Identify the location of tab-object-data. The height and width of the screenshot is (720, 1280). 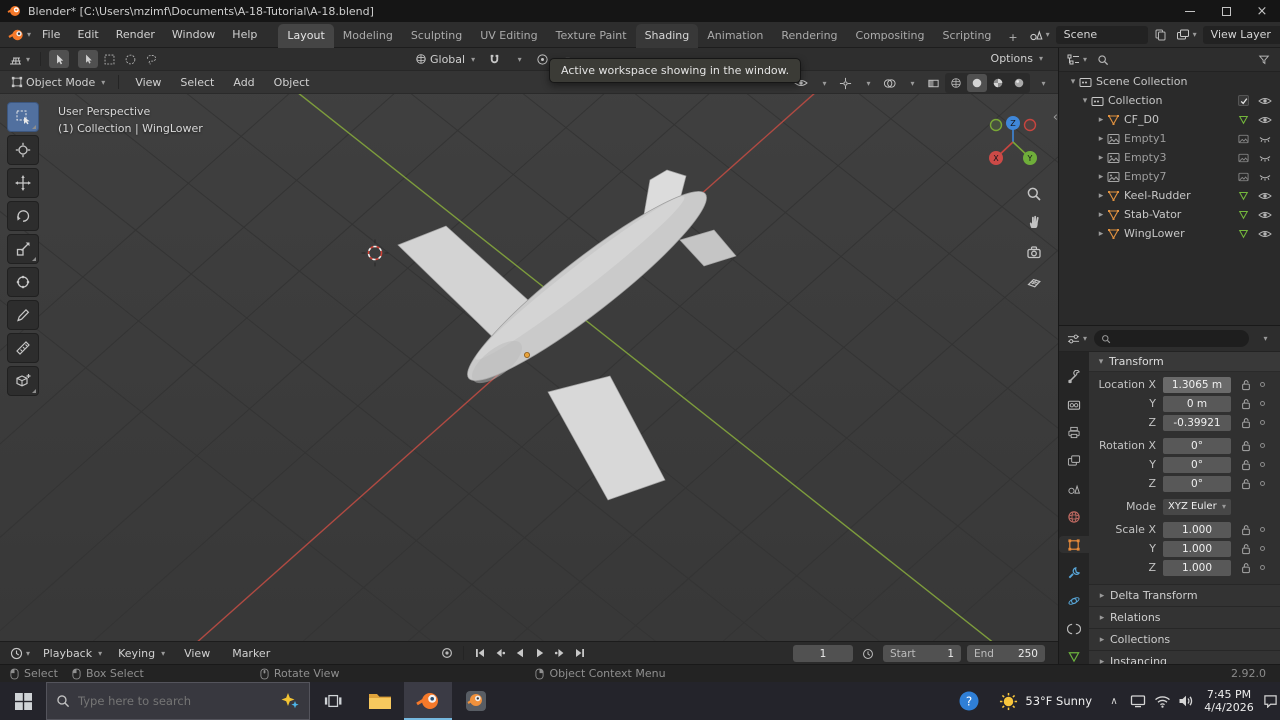
(1074, 656).